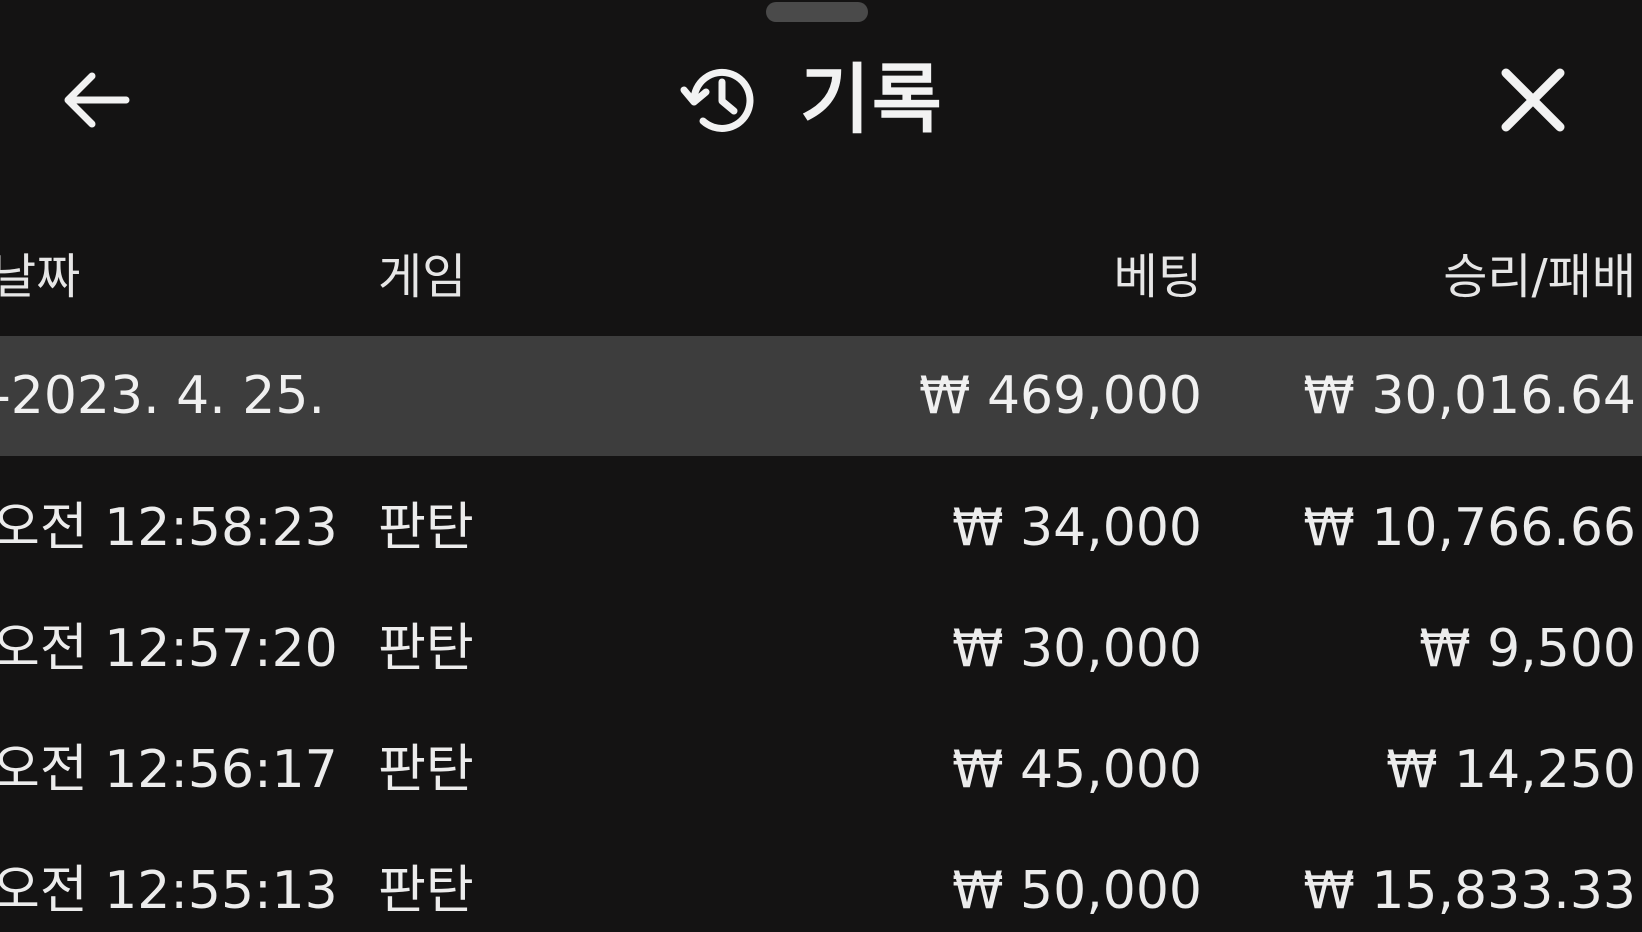 This screenshot has width=1642, height=932. What do you see at coordinates (1077, 528) in the screenshot?
I see `row-bet: ₩ 34,000` at bounding box center [1077, 528].